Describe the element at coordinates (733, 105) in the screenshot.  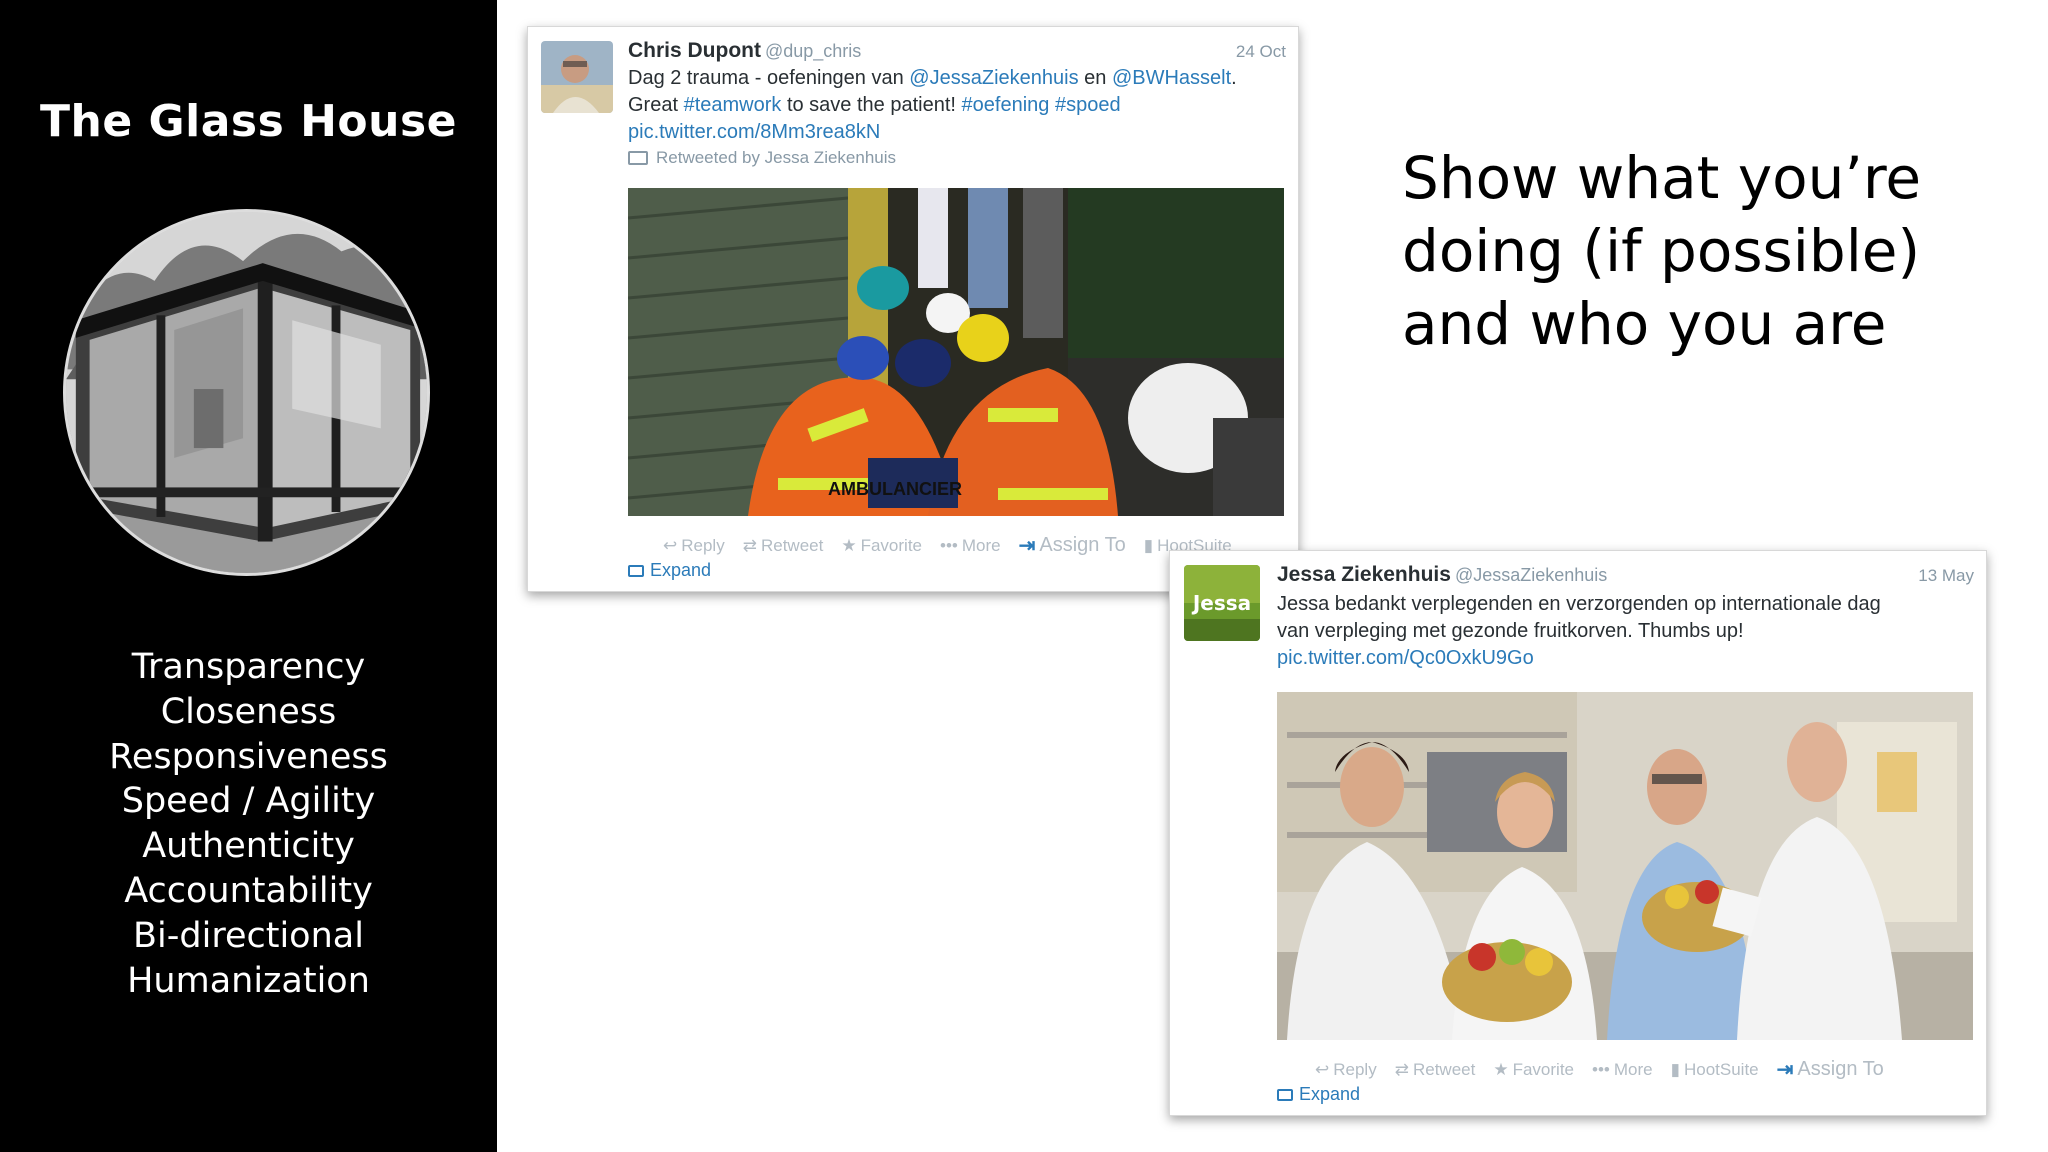
I see `hashtag-link: #teamwork` at that location.